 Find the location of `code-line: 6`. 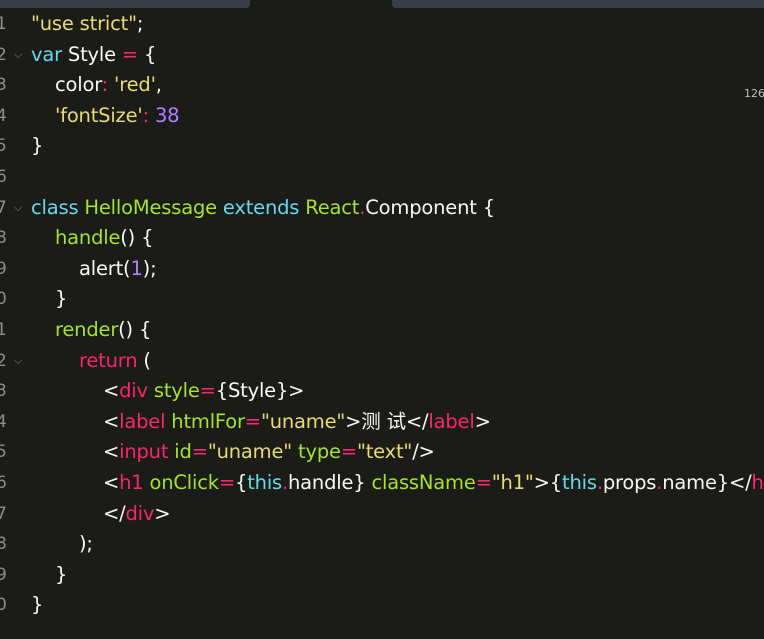

code-line: 6 is located at coordinates (382, 177).